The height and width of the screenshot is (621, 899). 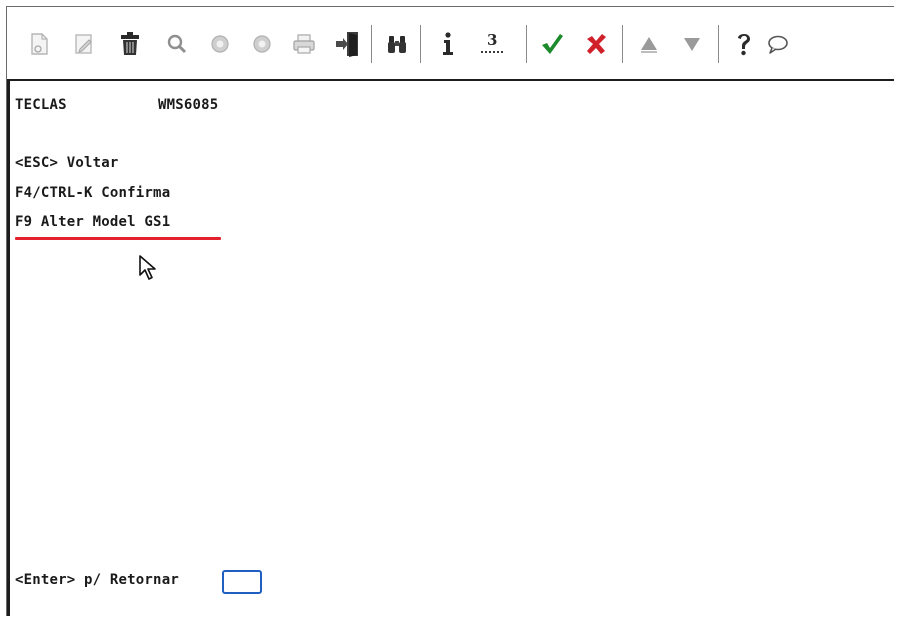 I want to click on counter-glyph: 3, so click(x=492, y=44).